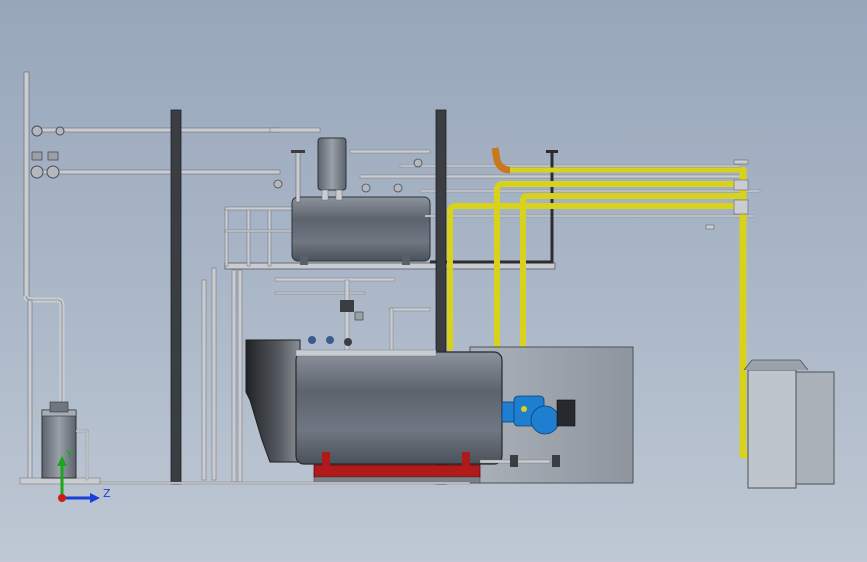  What do you see at coordinates (399, 407) in the screenshot?
I see `main-boiler-shell` at bounding box center [399, 407].